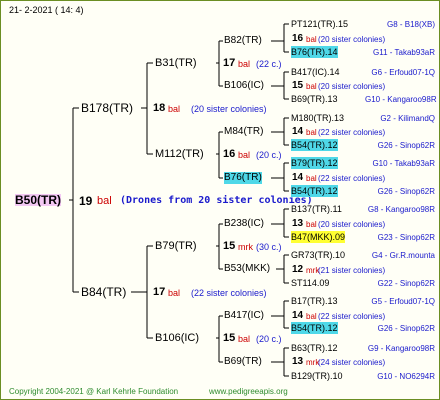  Describe the element at coordinates (245, 247) in the screenshot. I see `gen2-breeding-mark: mrk` at that location.